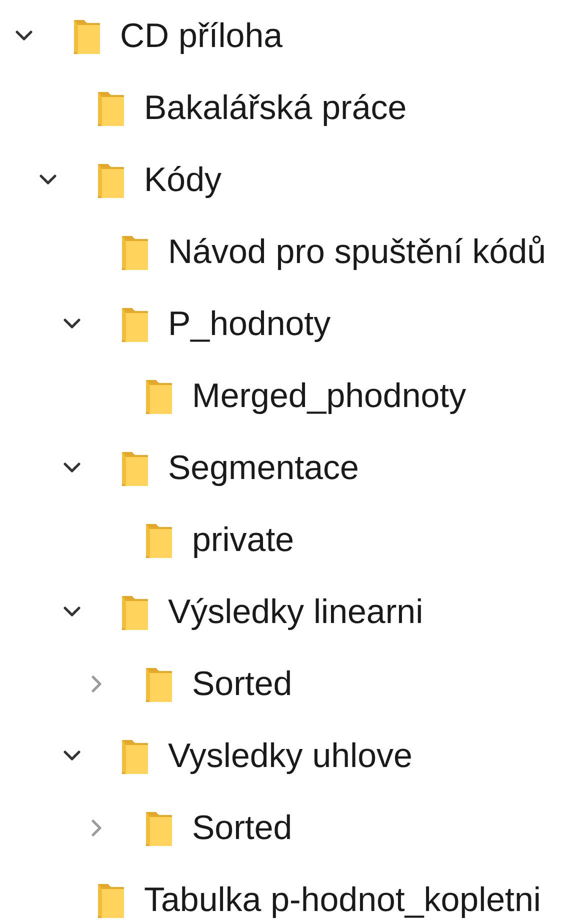 The image size is (582, 920). I want to click on folder-label: Merged_phodnoty, so click(329, 396).